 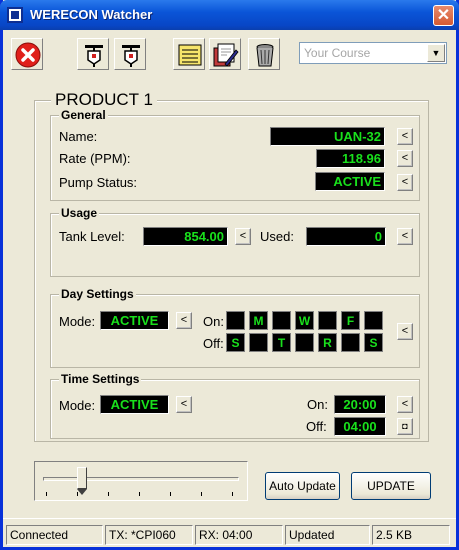 What do you see at coordinates (184, 404) in the screenshot?
I see `time-mode-arrow-button: <` at bounding box center [184, 404].